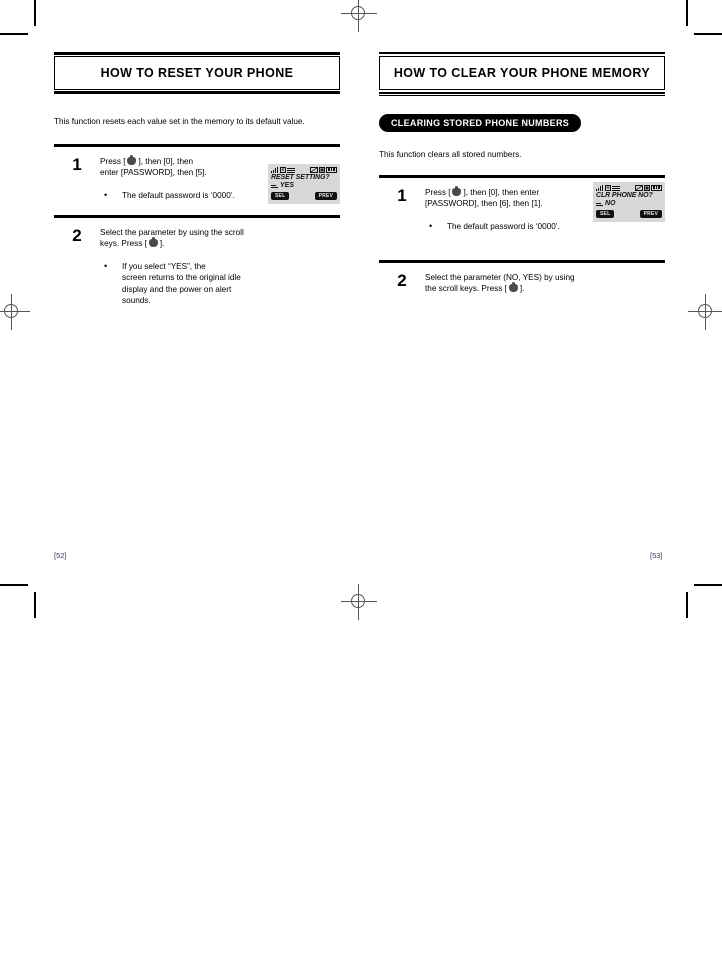 The image size is (722, 954). I want to click on crop-mark-bottom-right-vertical, so click(687, 605).